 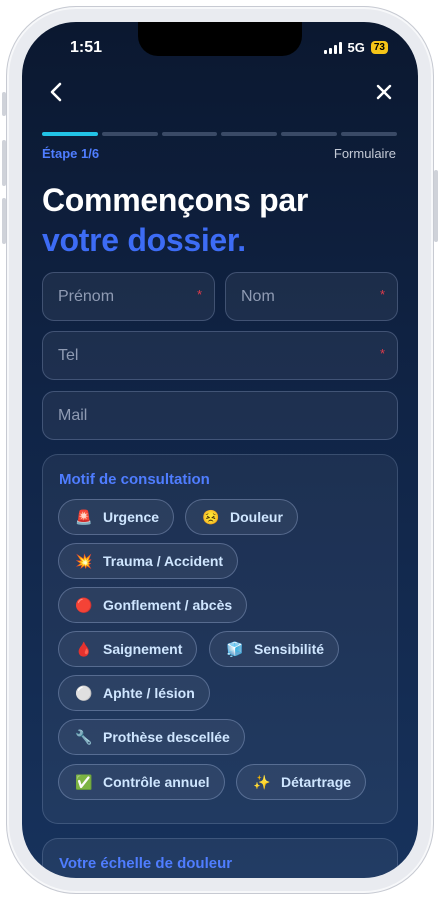 What do you see at coordinates (84, 736) in the screenshot?
I see `wrench-icon: 🔧` at bounding box center [84, 736].